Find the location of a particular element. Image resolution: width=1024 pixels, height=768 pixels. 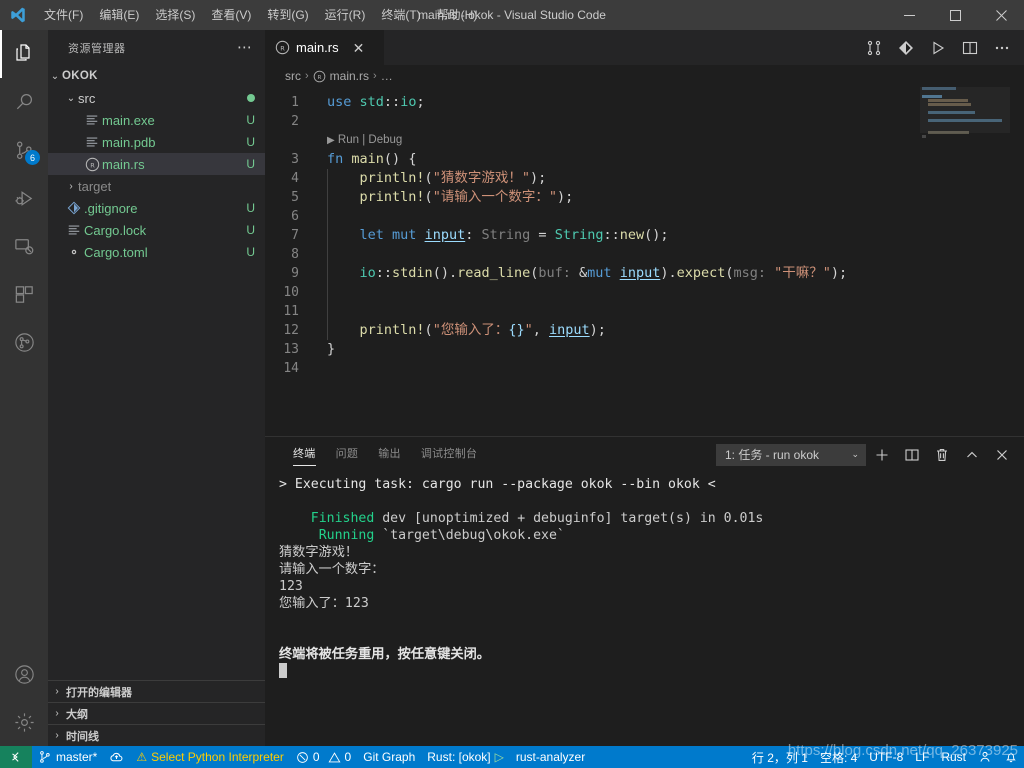

notifications-button is located at coordinates (1011, 757).